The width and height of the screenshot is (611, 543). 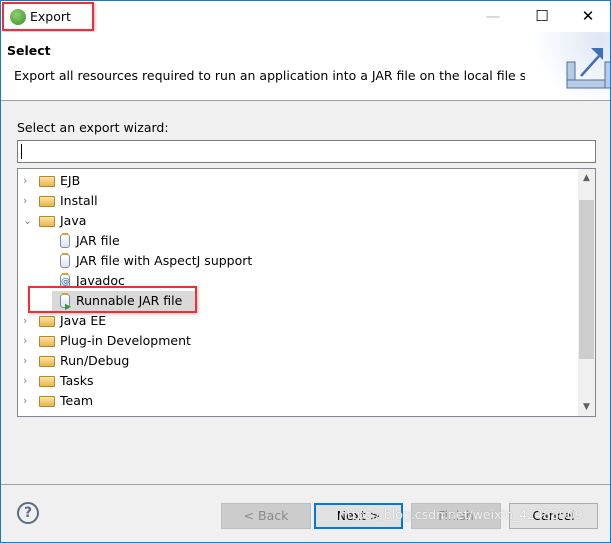 What do you see at coordinates (306, 151) in the screenshot?
I see `filter-input` at bounding box center [306, 151].